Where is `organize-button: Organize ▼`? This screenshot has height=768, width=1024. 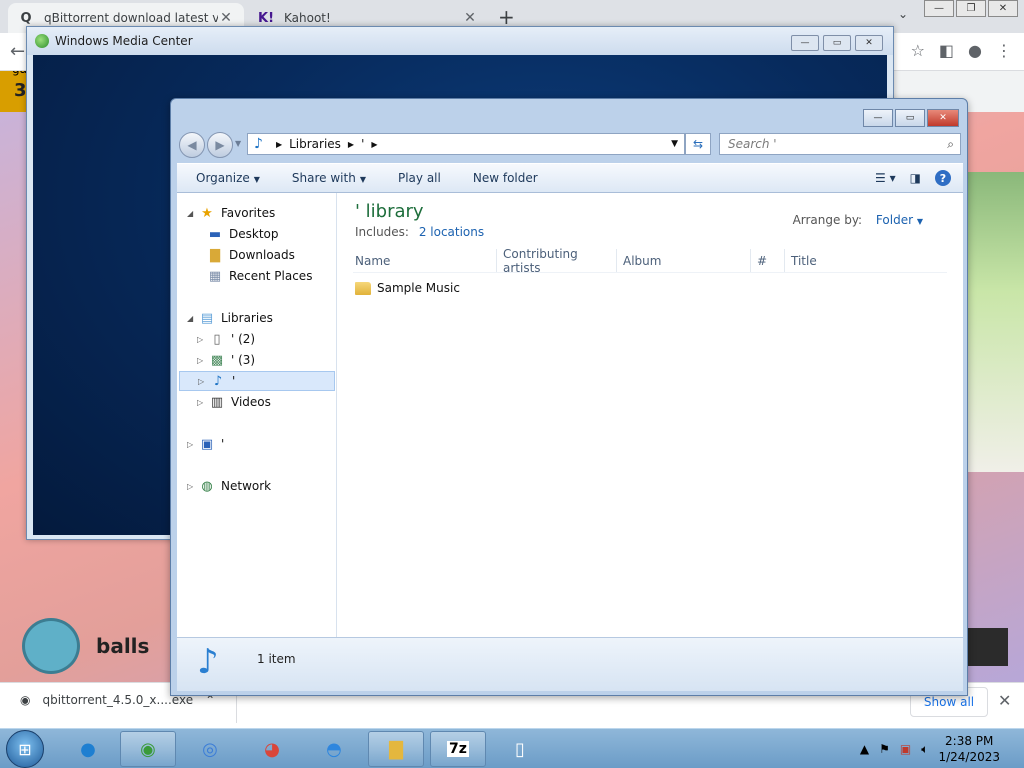
organize-button: Organize ▼ is located at coordinates (228, 178).